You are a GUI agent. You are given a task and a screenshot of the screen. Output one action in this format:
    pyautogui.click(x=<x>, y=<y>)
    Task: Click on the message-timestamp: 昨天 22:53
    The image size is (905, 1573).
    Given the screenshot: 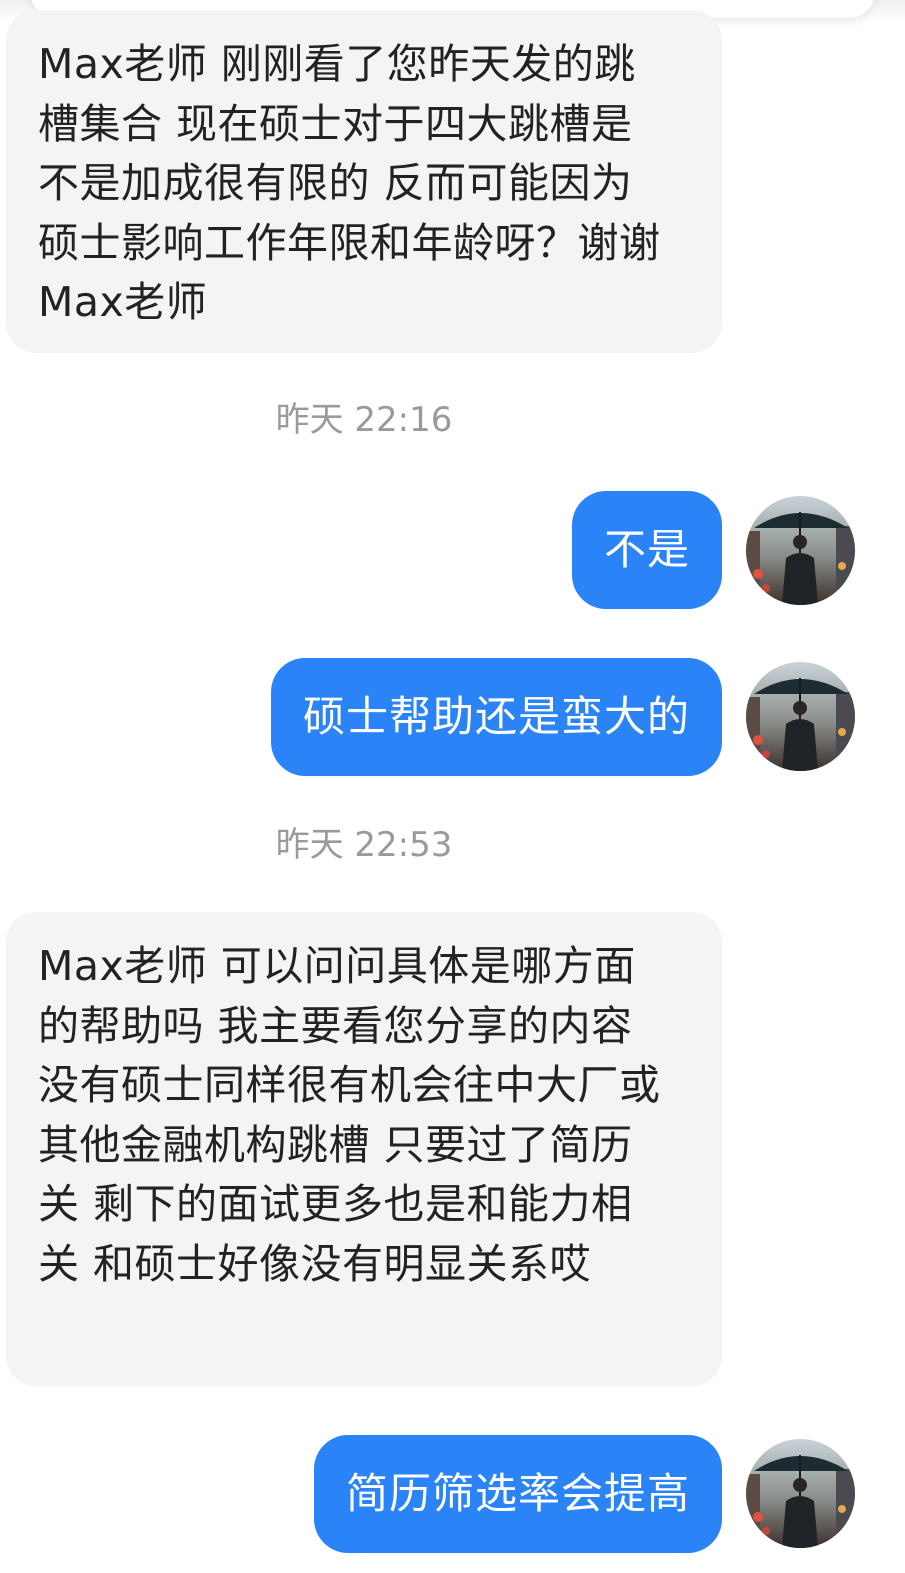 What is the action you would take?
    pyautogui.click(x=364, y=845)
    